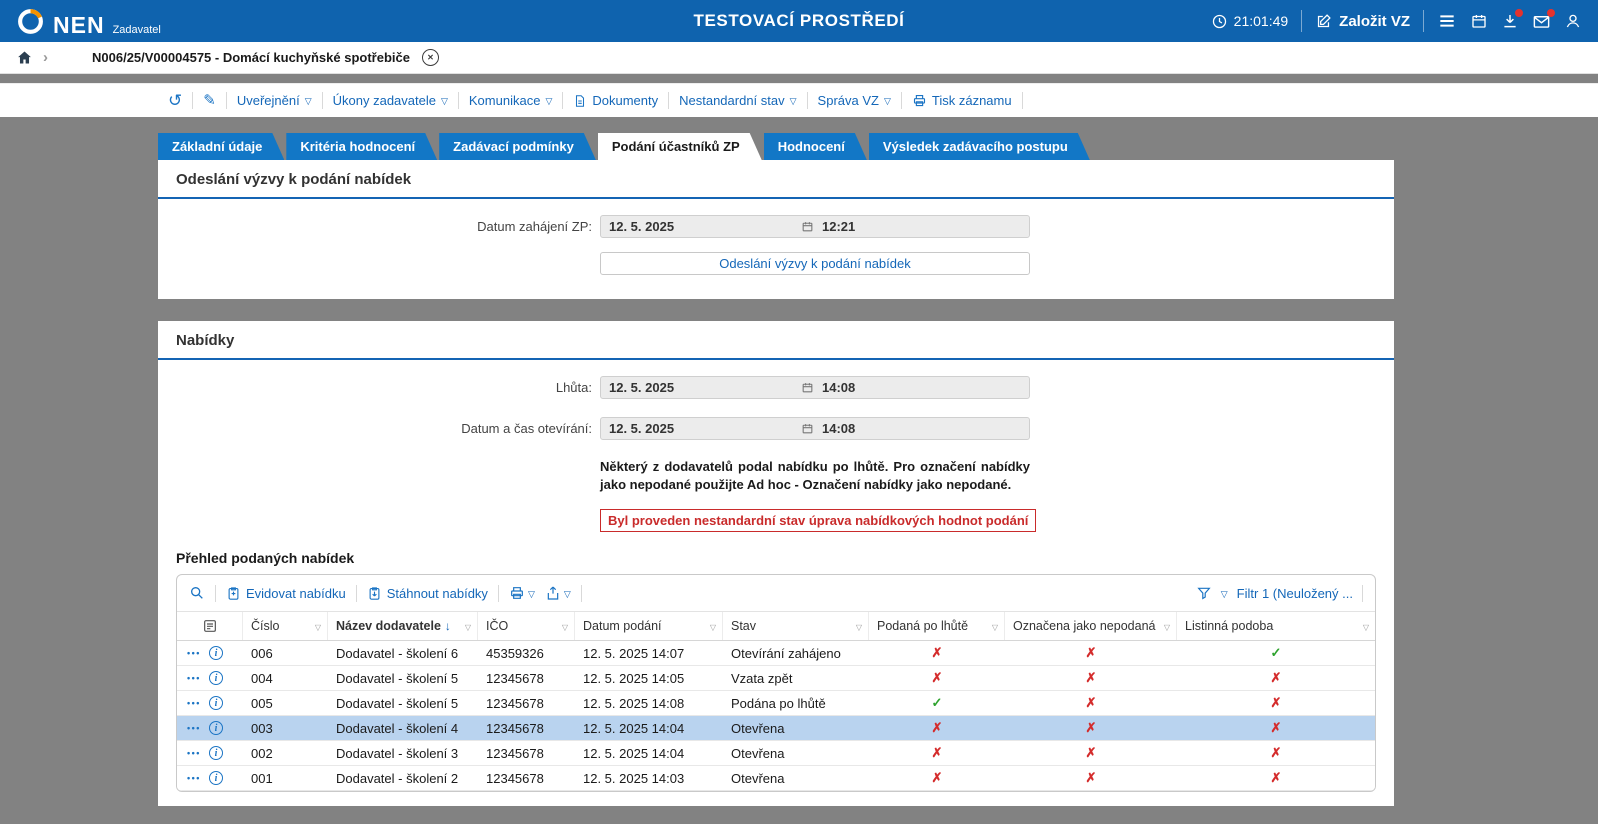 This screenshot has height=824, width=1598. I want to click on clipboard-download-icon, so click(374, 593).